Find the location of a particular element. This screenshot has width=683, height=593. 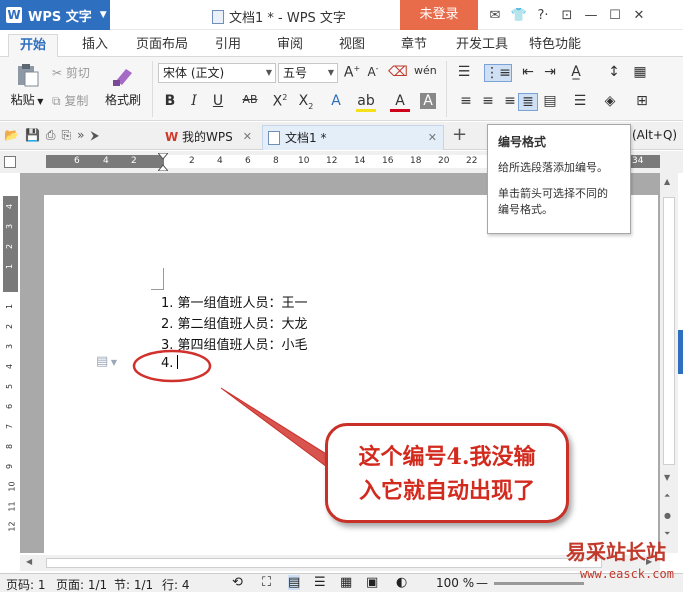

eye-protect-icon: ◐ is located at coordinates (401, 582).